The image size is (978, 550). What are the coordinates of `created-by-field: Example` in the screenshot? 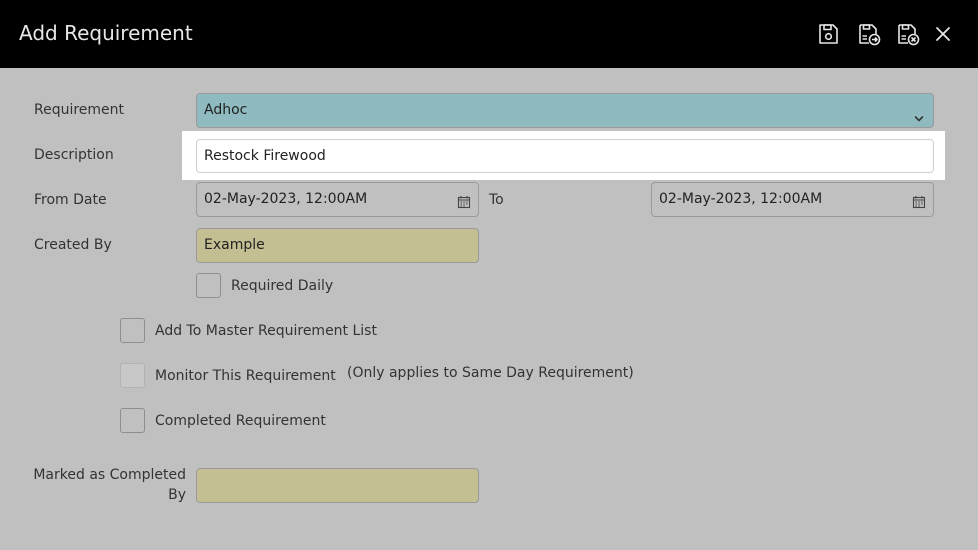 It's located at (337, 245).